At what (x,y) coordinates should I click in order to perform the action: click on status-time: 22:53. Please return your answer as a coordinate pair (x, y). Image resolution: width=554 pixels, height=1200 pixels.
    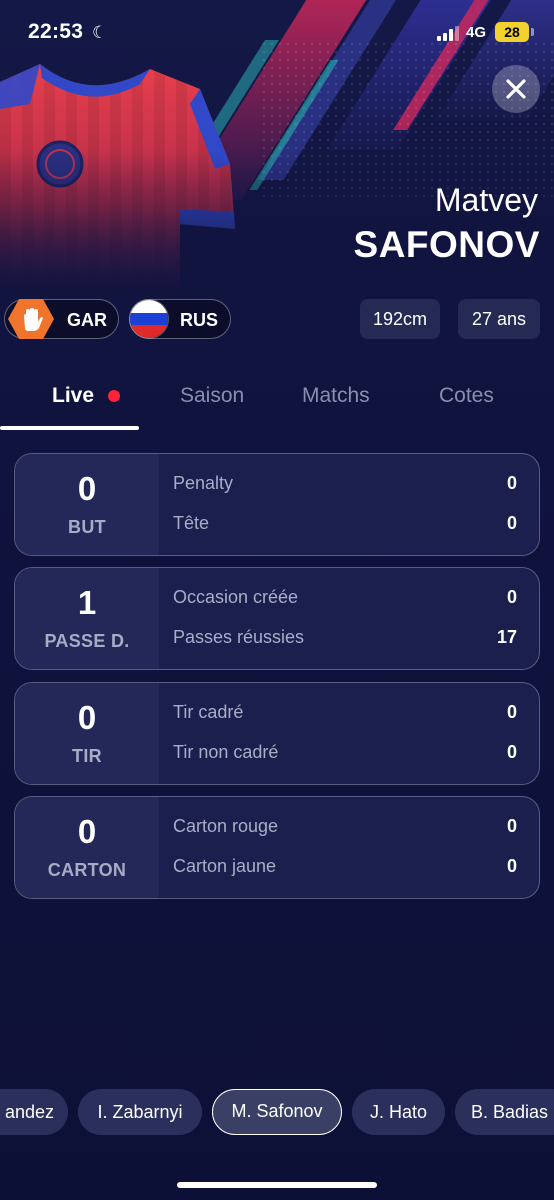
    Looking at the image, I should click on (56, 31).